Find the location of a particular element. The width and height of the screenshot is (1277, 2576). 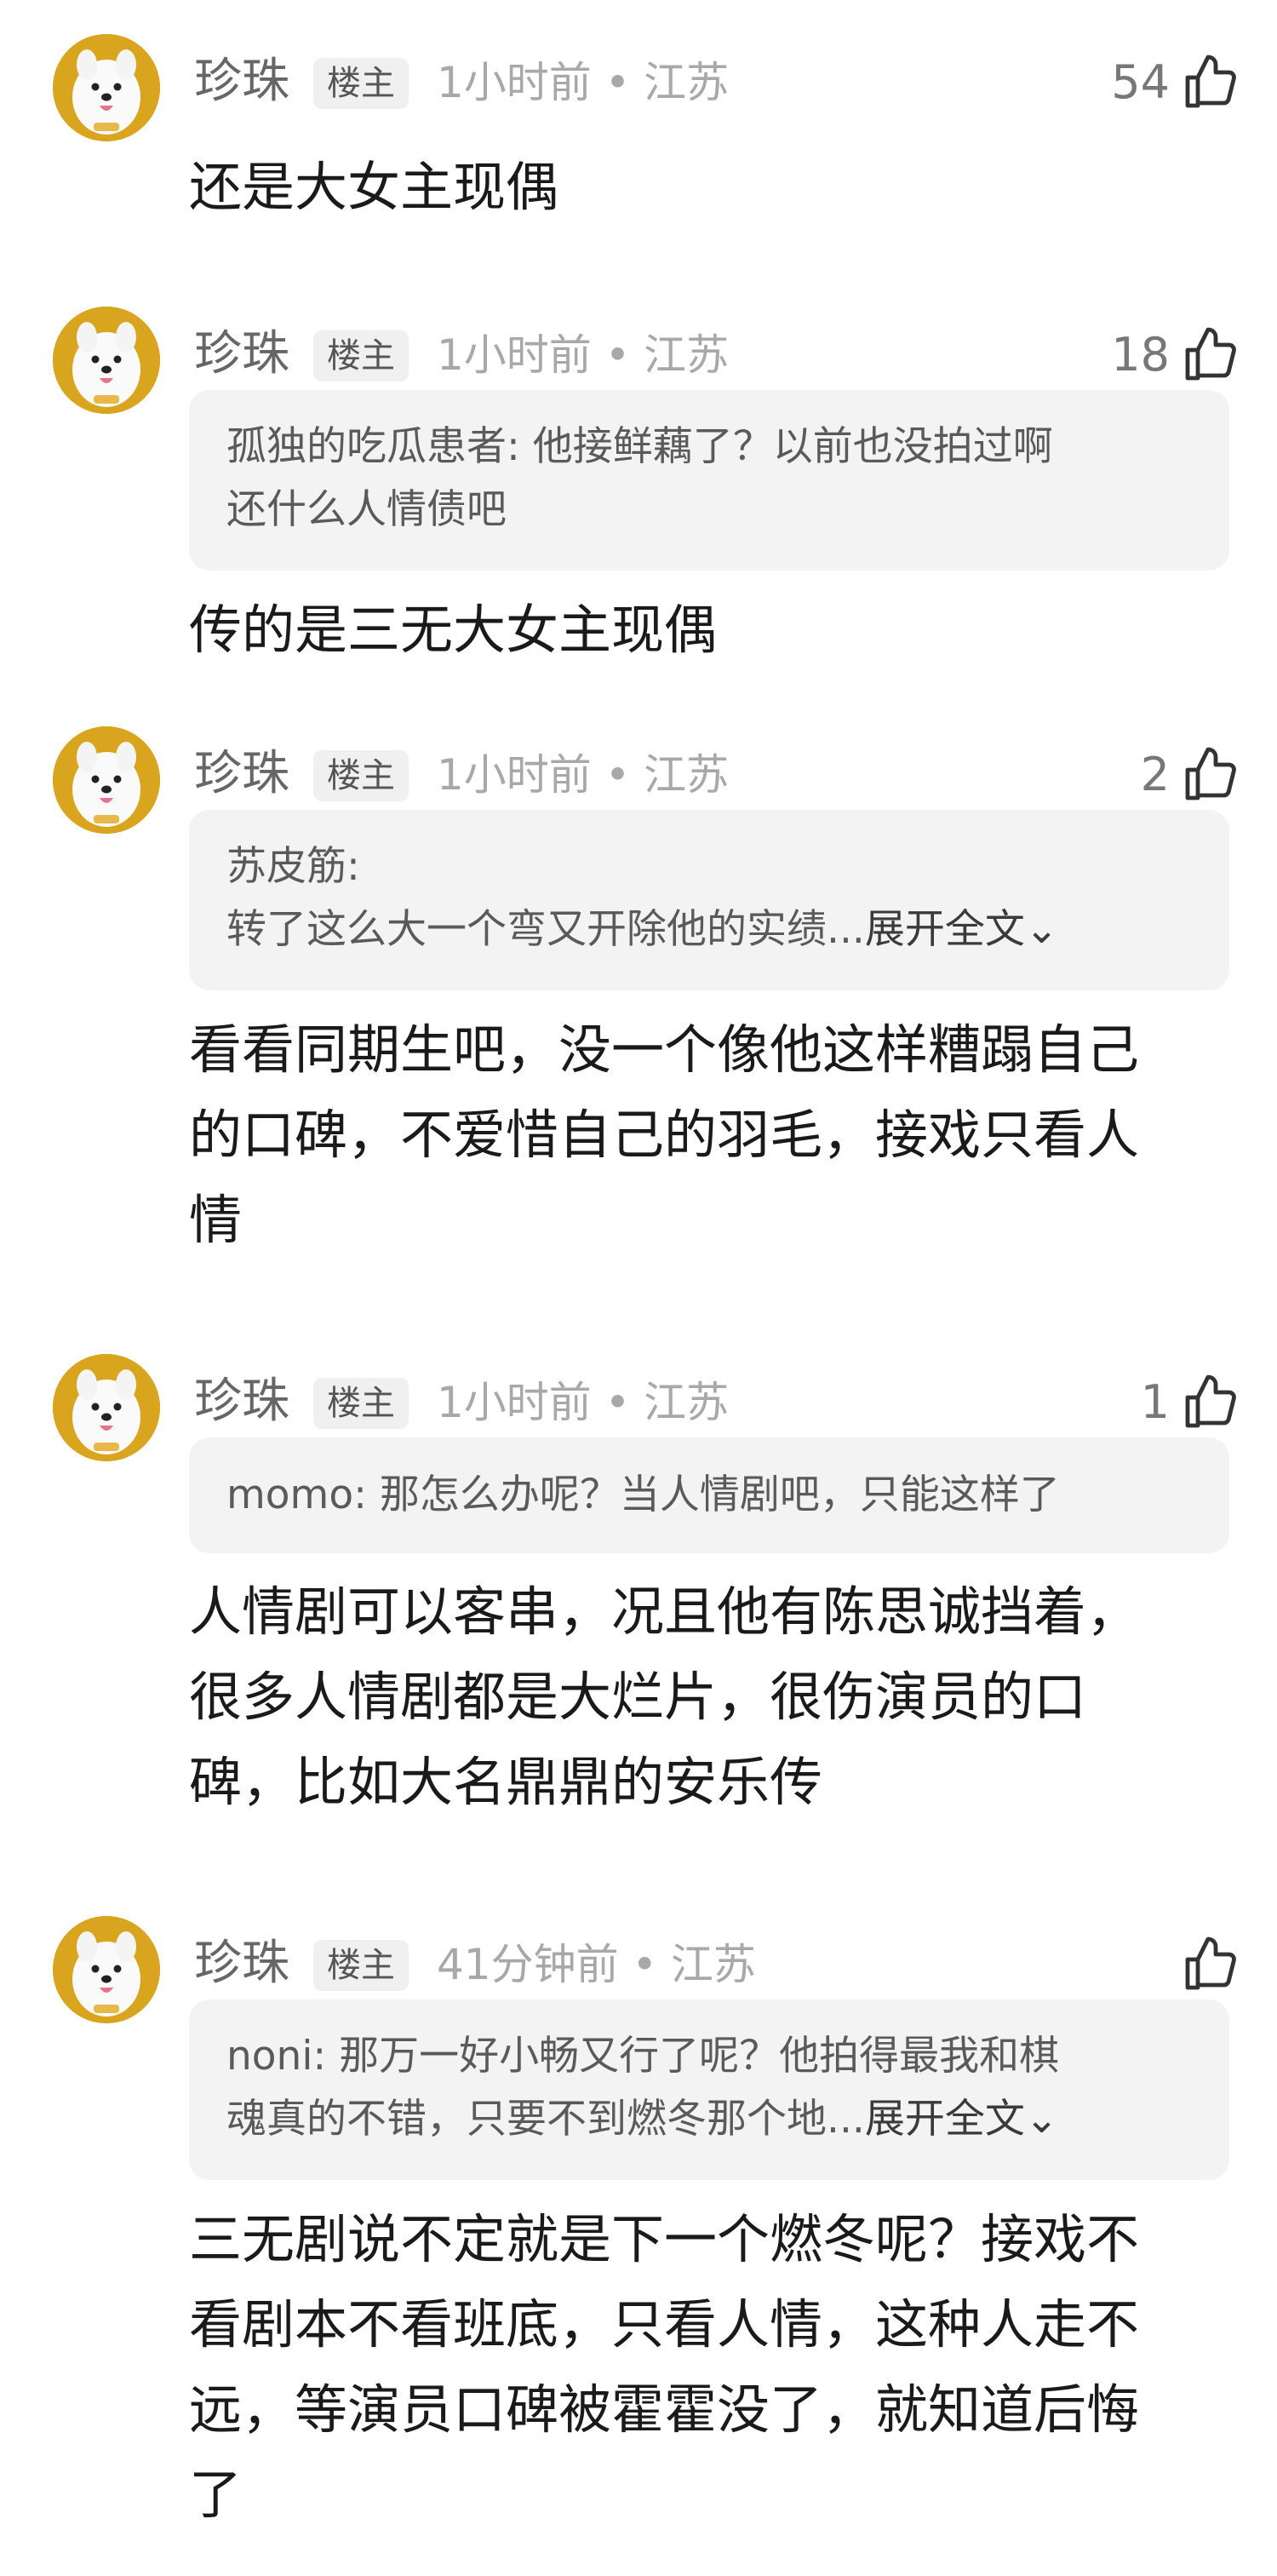

comment-text-line: 情 is located at coordinates (216, 1220).